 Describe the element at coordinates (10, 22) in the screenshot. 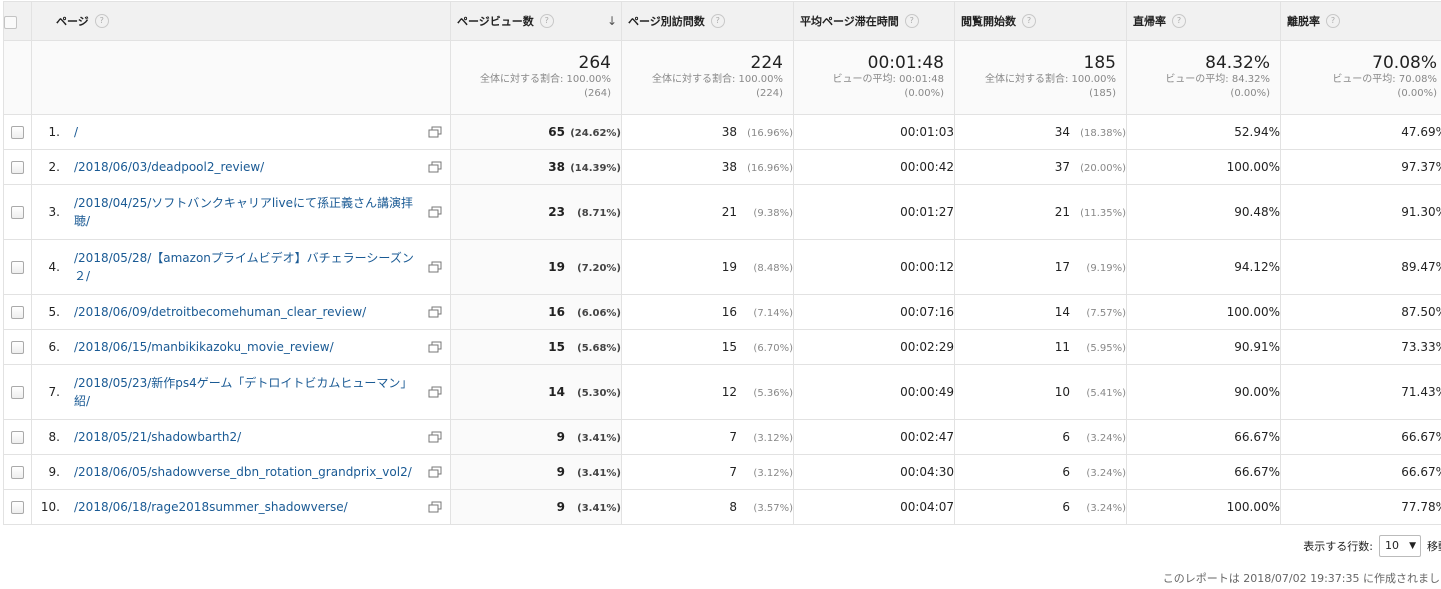

I see `select-all-checkbox` at that location.